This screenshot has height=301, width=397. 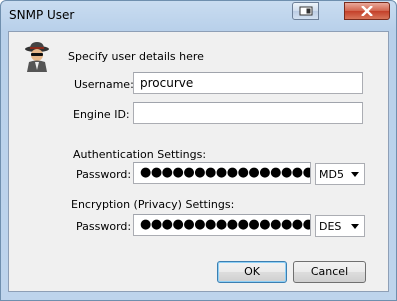 I want to click on encryption-settings-label: Encryption (Privacy) Settings:, so click(x=153, y=204).